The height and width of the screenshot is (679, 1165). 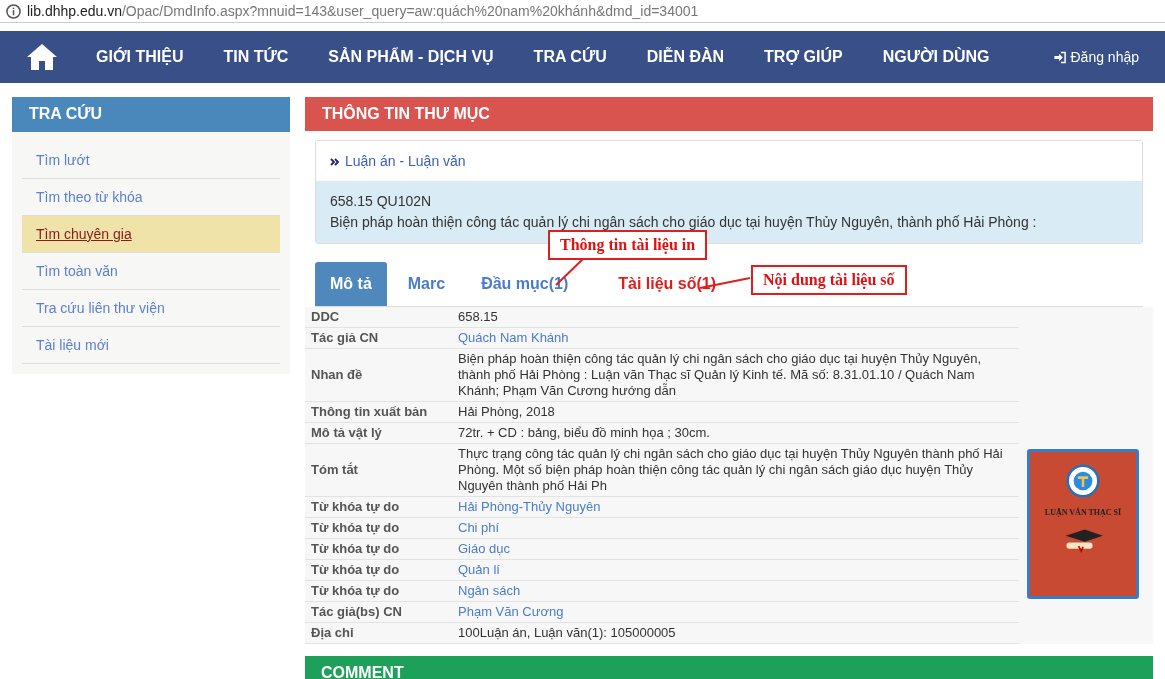 What do you see at coordinates (13, 11) in the screenshot?
I see `info-icon` at bounding box center [13, 11].